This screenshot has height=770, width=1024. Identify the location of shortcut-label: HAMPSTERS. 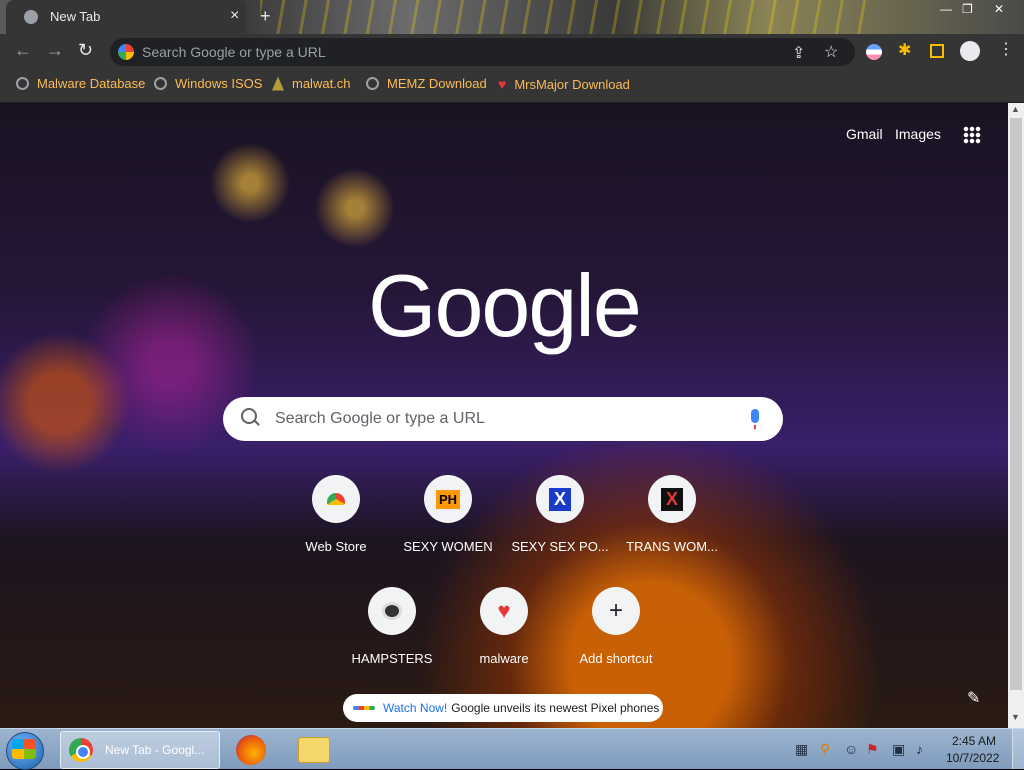
(392, 658).